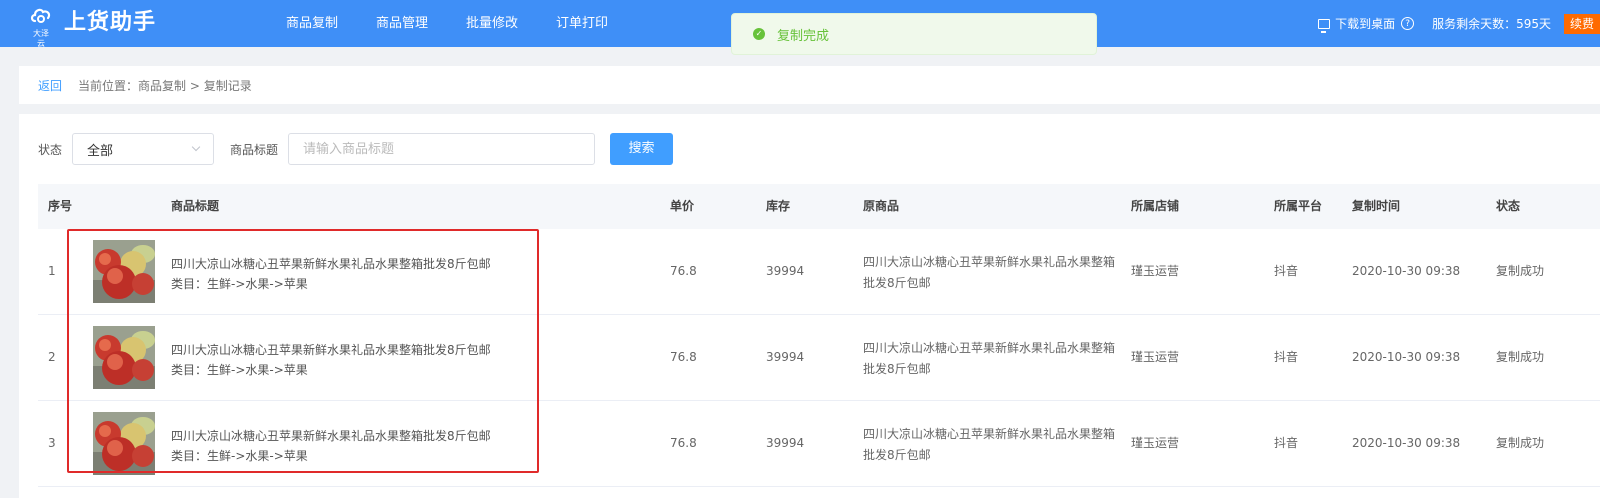 The image size is (1600, 498). I want to click on help-icon: ?, so click(1408, 23).